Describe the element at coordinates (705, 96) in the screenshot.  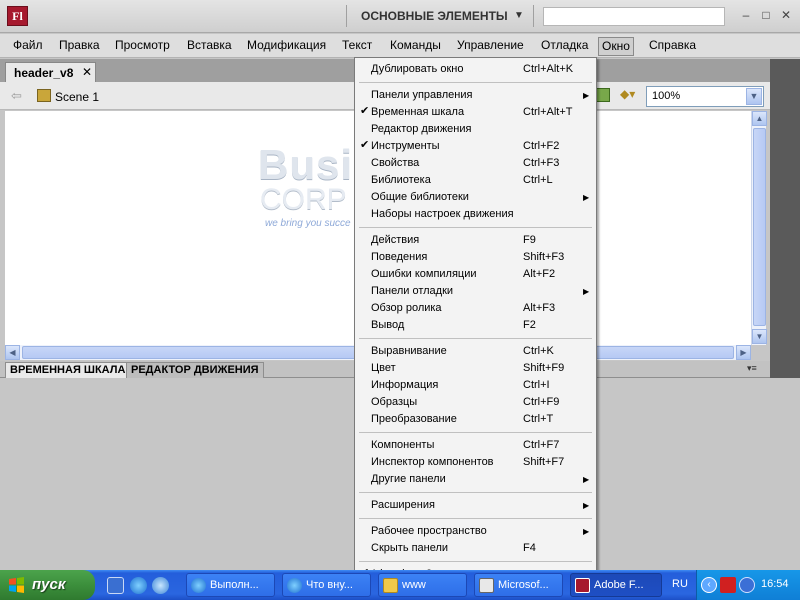
I see `zoom-select: 100% ▼` at that location.